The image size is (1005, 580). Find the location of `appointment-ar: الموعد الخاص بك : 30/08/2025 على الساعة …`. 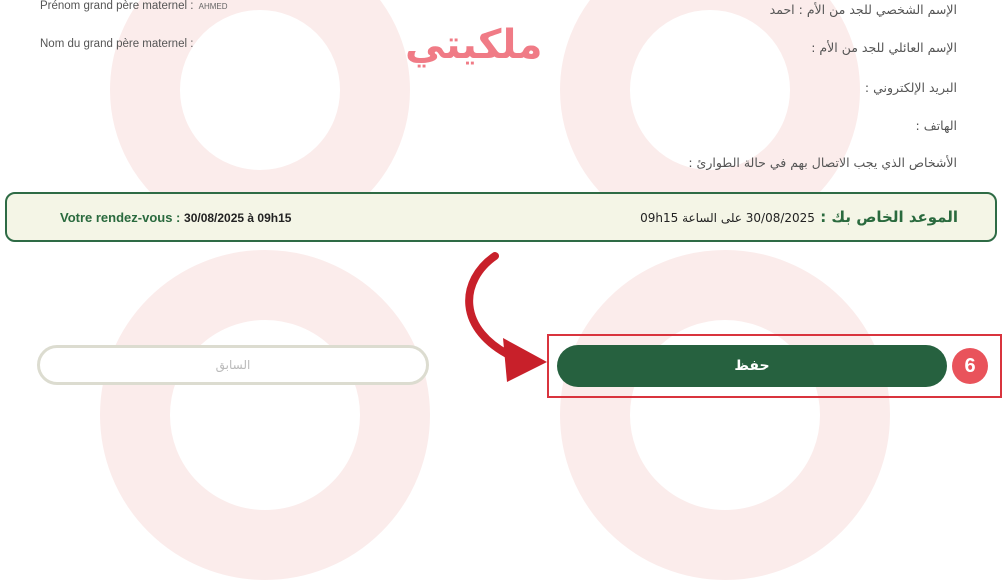

appointment-ar: الموعد الخاص بك : 30/08/2025 على الساعة … is located at coordinates (799, 217).